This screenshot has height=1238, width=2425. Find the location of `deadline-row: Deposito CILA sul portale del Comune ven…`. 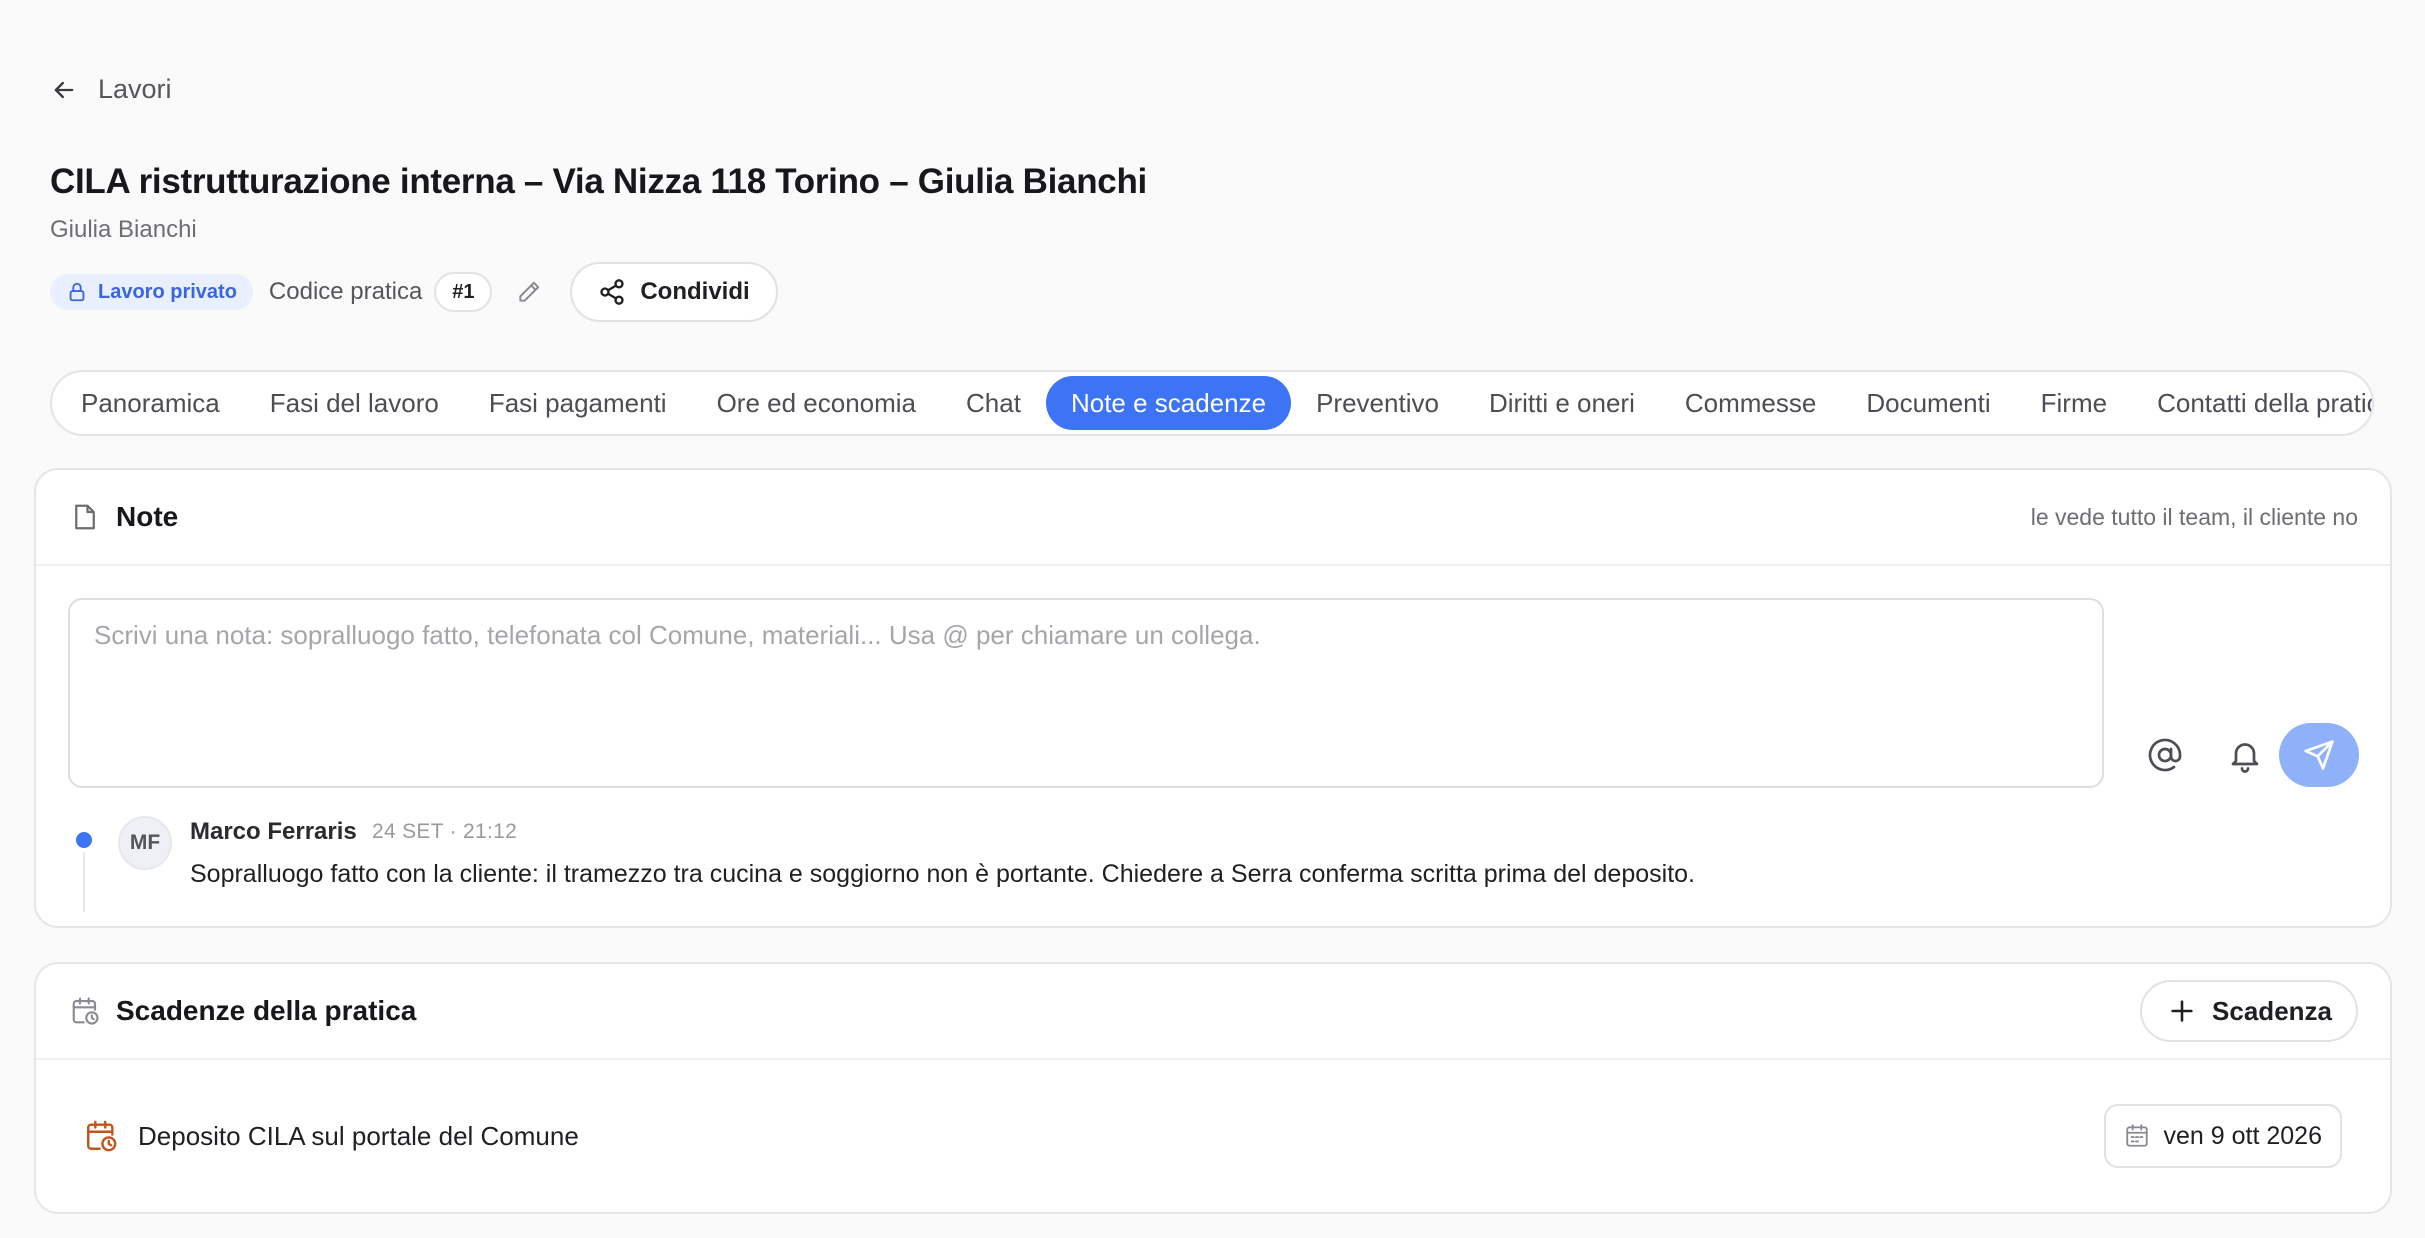

deadline-row: Deposito CILA sul portale del Comune ven… is located at coordinates (1213, 1136).